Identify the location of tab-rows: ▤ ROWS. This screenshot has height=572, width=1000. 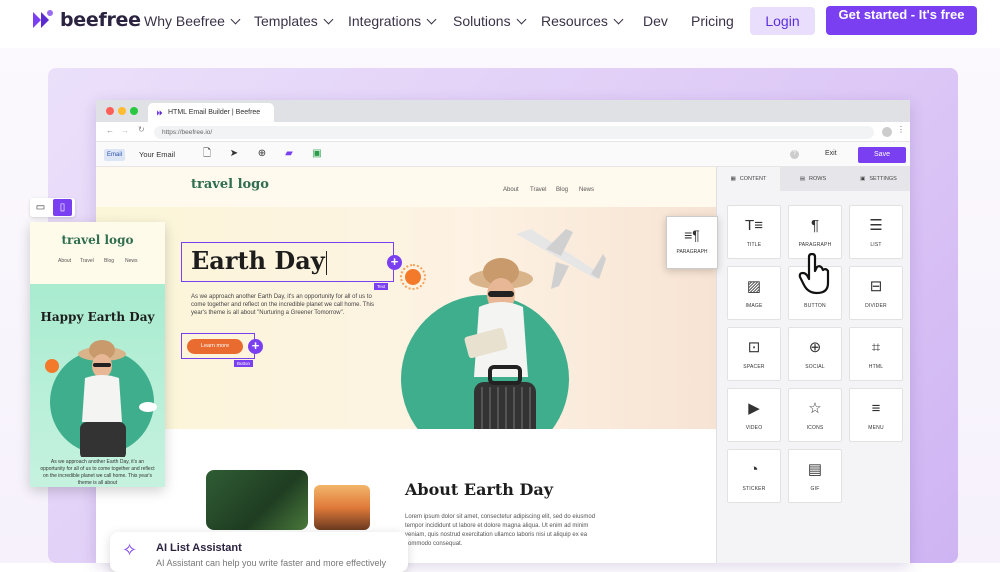
(813, 179).